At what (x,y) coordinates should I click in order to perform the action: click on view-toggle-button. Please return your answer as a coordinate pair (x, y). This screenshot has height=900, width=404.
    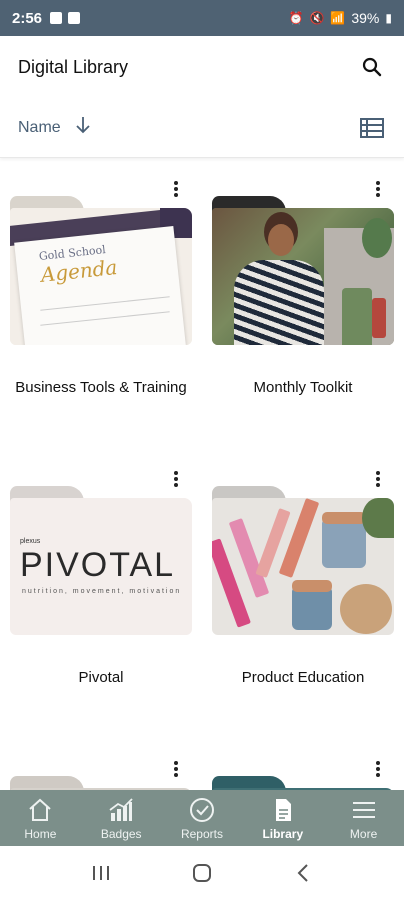
    Looking at the image, I should click on (372, 128).